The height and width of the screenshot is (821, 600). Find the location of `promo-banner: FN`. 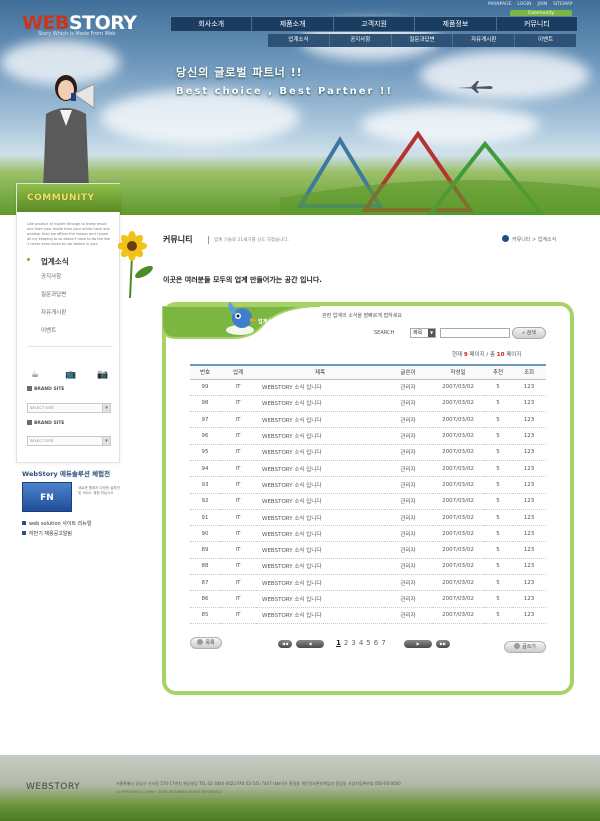

promo-banner: FN is located at coordinates (47, 497).